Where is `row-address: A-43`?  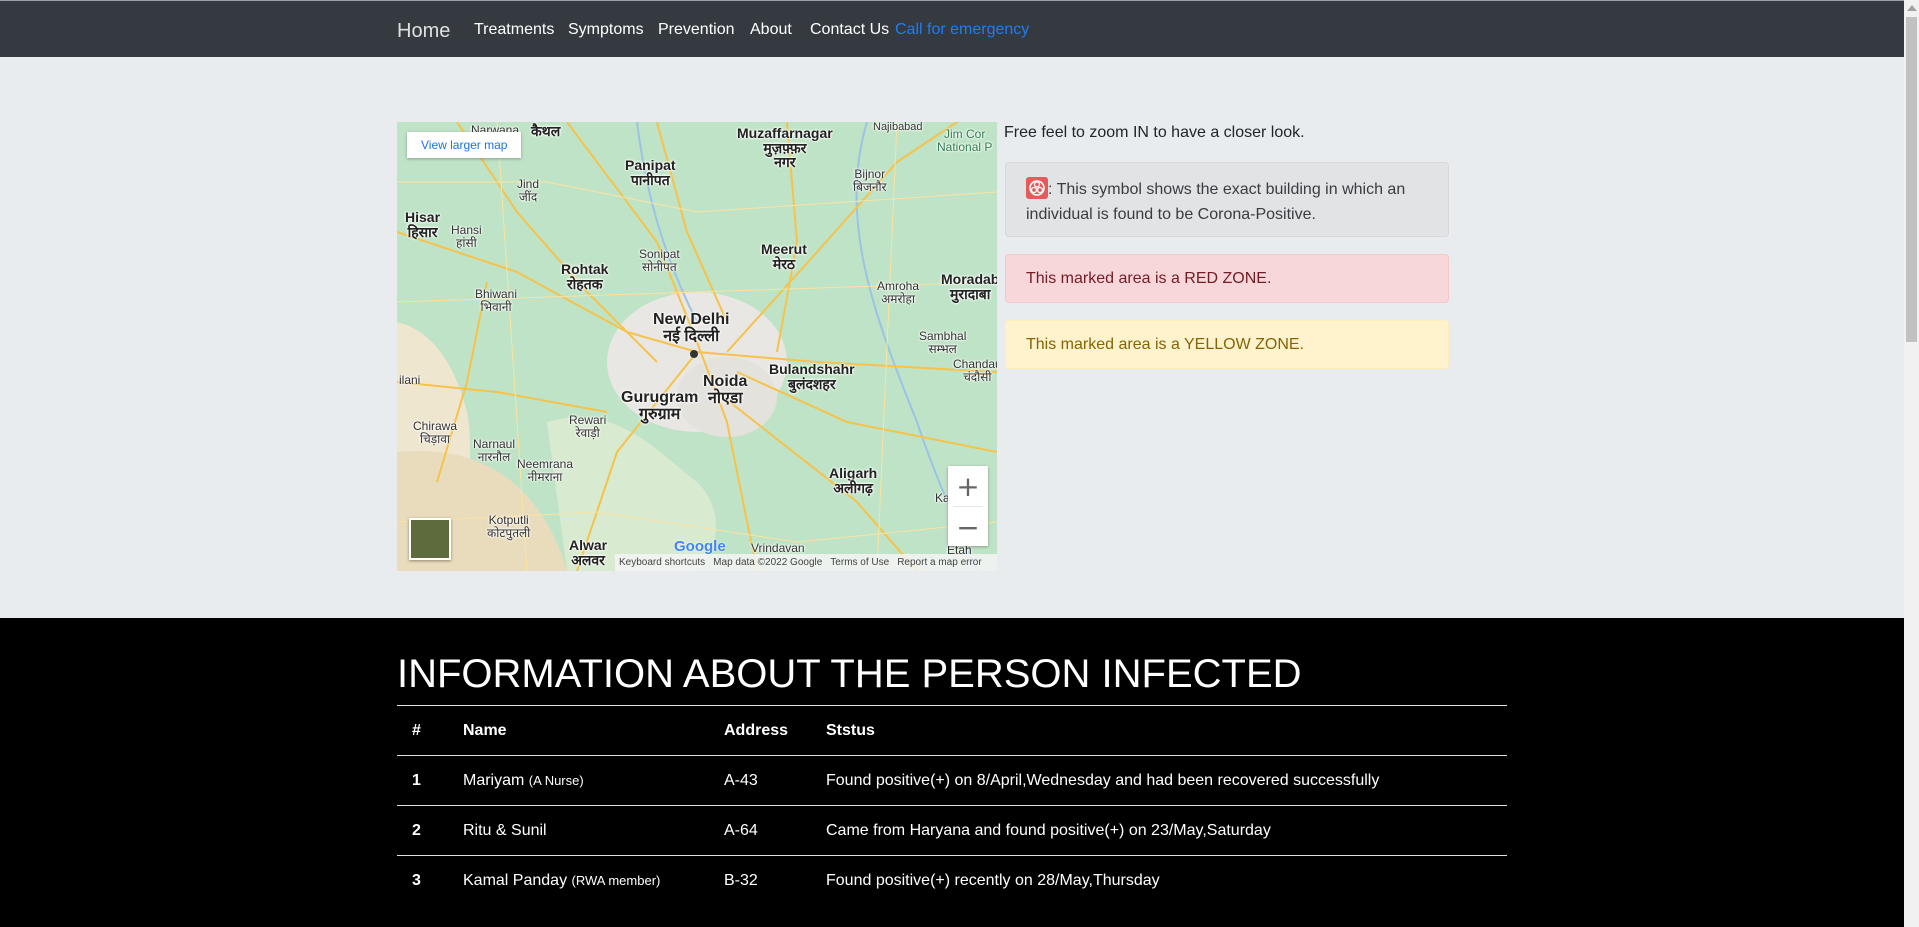
row-address: A-43 is located at coordinates (760, 780).